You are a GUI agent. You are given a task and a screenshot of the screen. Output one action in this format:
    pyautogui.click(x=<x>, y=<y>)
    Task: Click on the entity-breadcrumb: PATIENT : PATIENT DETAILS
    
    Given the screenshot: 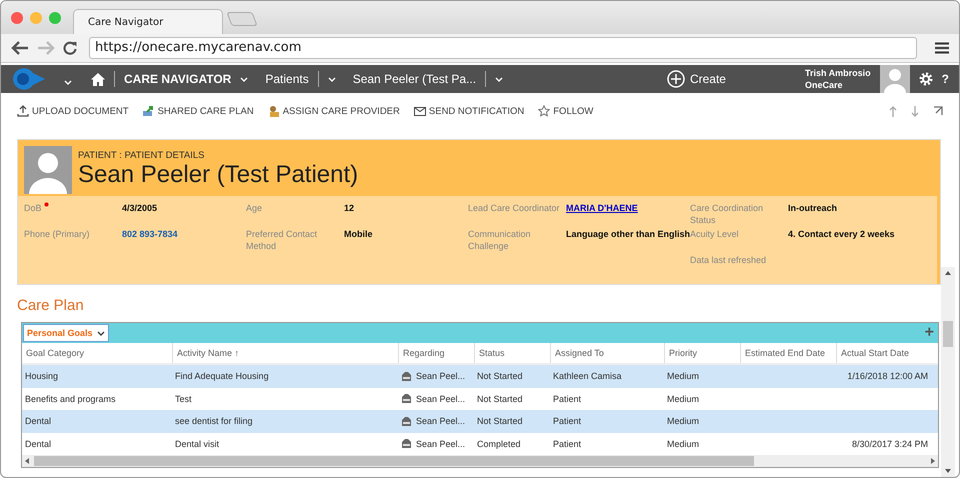 What is the action you would take?
    pyautogui.click(x=142, y=155)
    